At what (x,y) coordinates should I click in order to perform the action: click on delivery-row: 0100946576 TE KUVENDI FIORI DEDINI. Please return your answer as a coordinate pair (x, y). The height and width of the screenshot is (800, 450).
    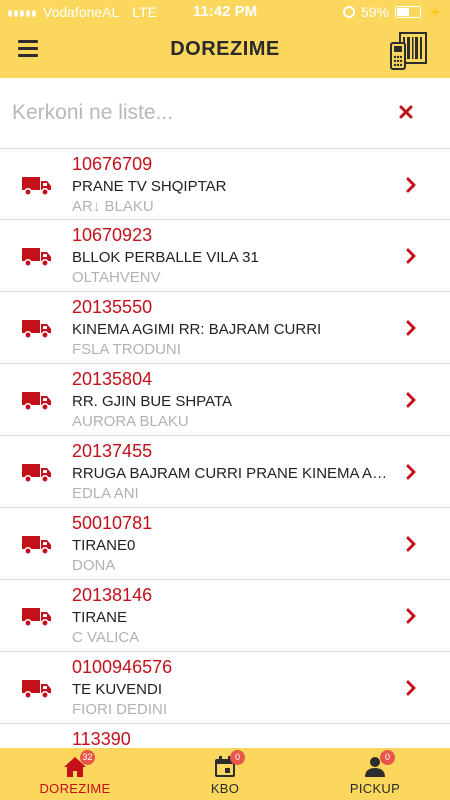
    Looking at the image, I should click on (225, 688).